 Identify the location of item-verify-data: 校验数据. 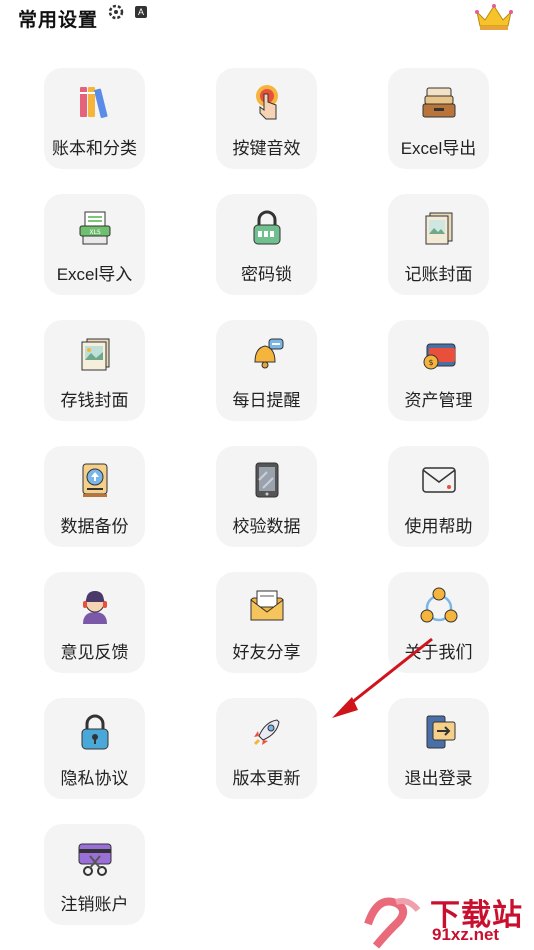
(266, 496).